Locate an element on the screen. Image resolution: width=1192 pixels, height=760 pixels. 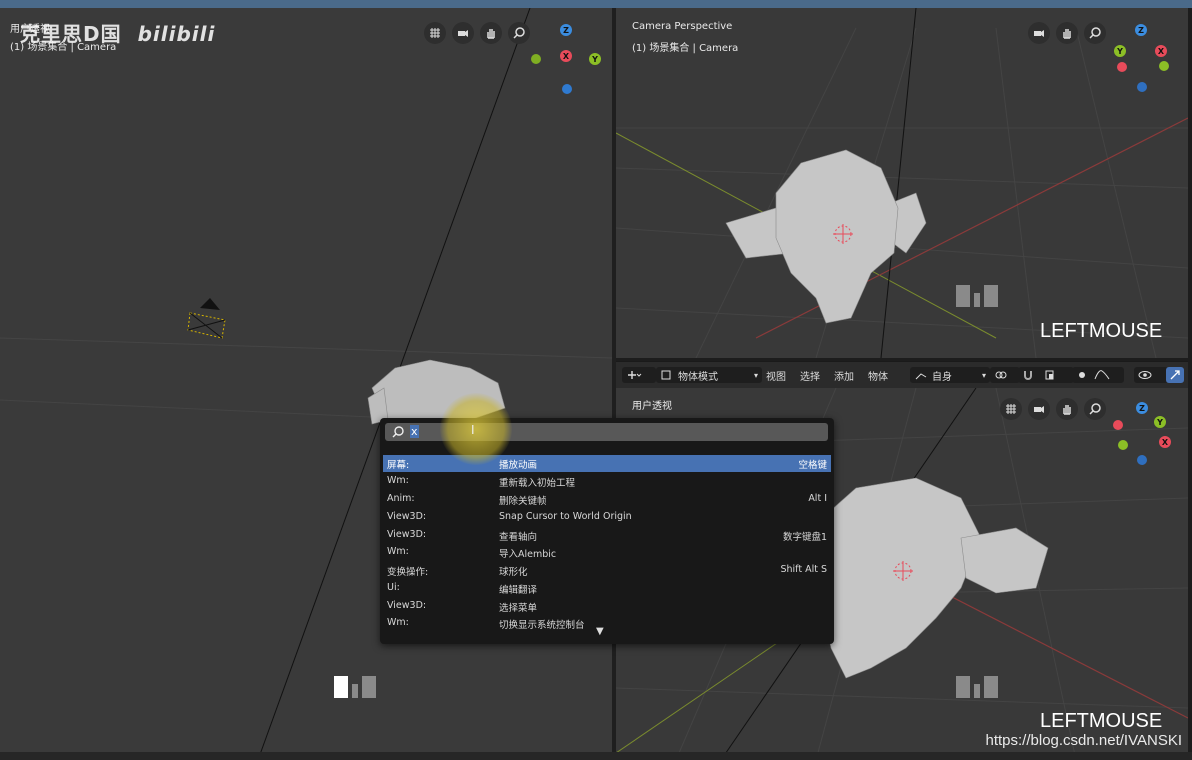
search-result-row: Wm: 重新载入初始工程 is located at coordinates (607, 481).